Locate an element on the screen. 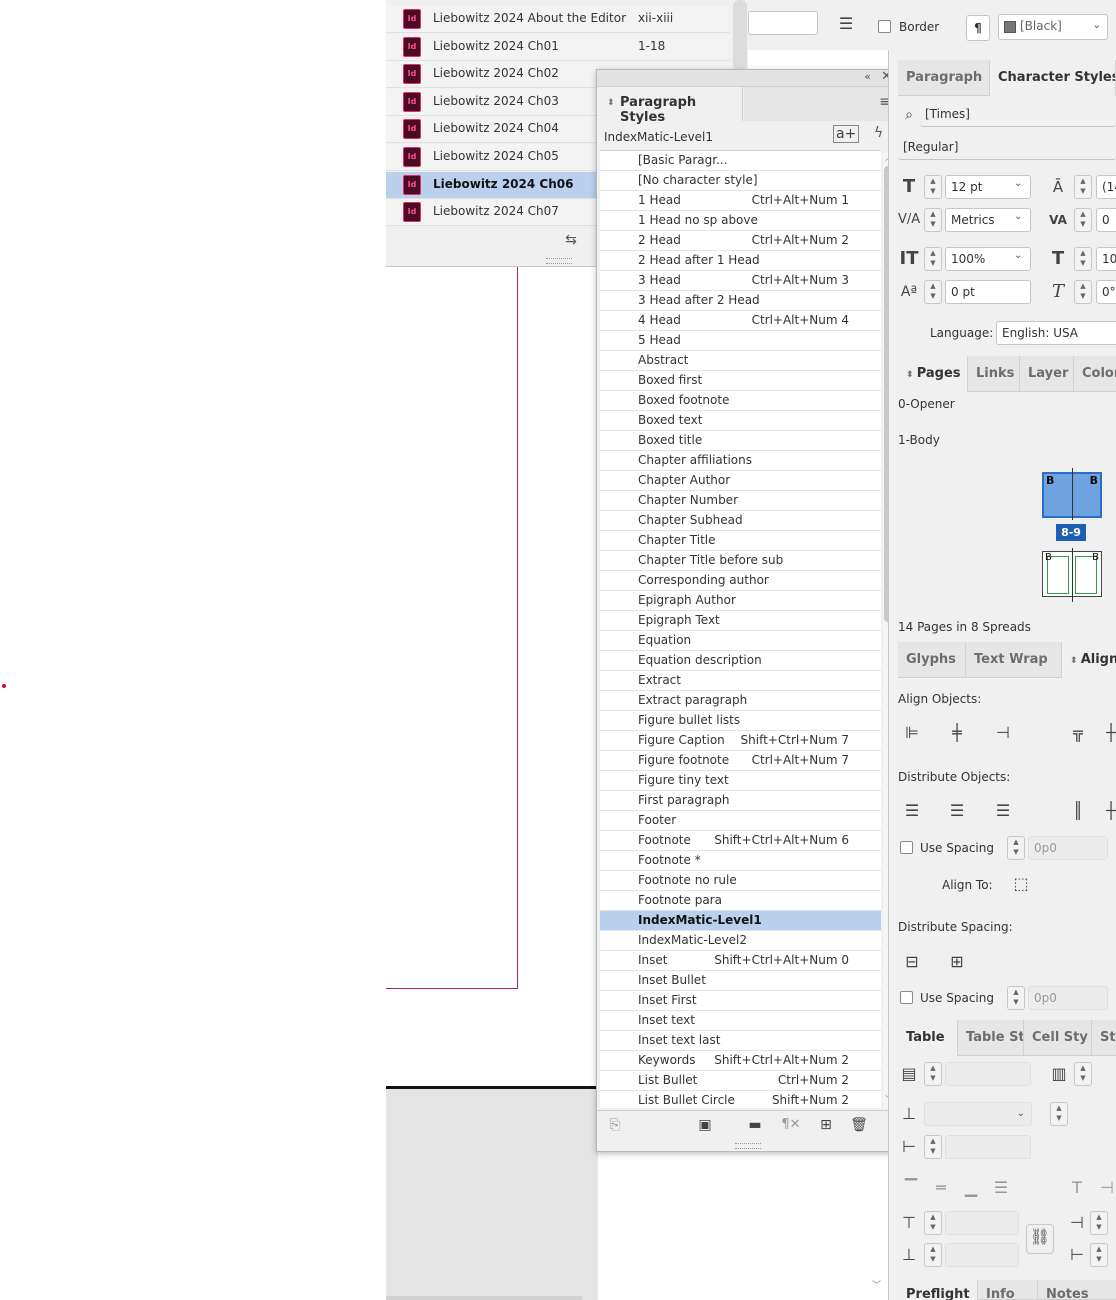 The height and width of the screenshot is (1300, 1116). paragraph-style-item: Epigraph Text is located at coordinates (740, 621).